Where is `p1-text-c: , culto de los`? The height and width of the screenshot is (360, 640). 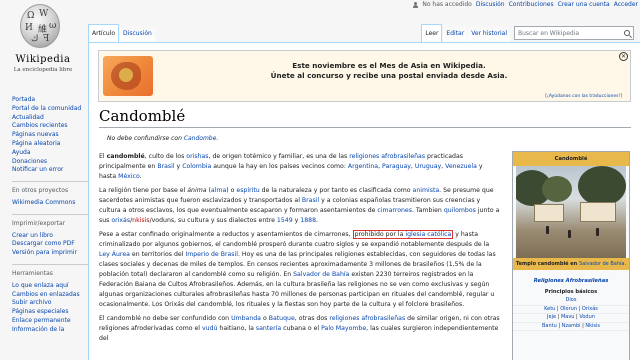 p1-text-c: , culto de los is located at coordinates (165, 156).